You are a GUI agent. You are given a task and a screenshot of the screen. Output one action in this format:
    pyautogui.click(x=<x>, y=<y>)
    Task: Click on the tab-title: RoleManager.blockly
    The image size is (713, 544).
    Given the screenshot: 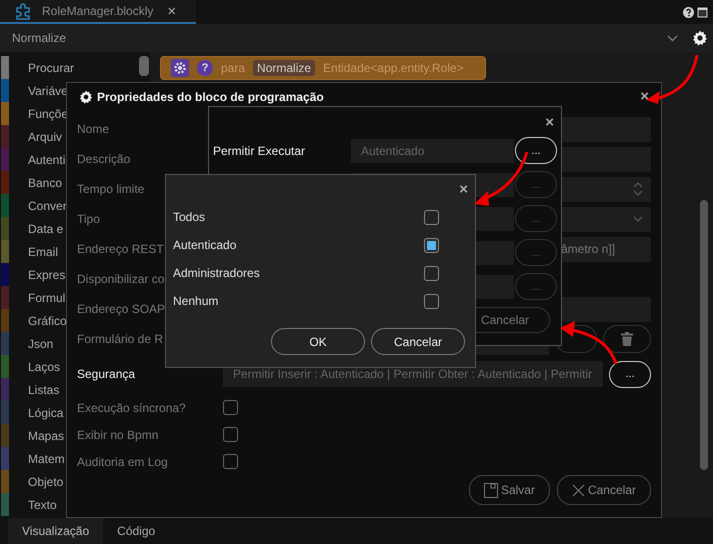 What is the action you would take?
    pyautogui.click(x=98, y=11)
    